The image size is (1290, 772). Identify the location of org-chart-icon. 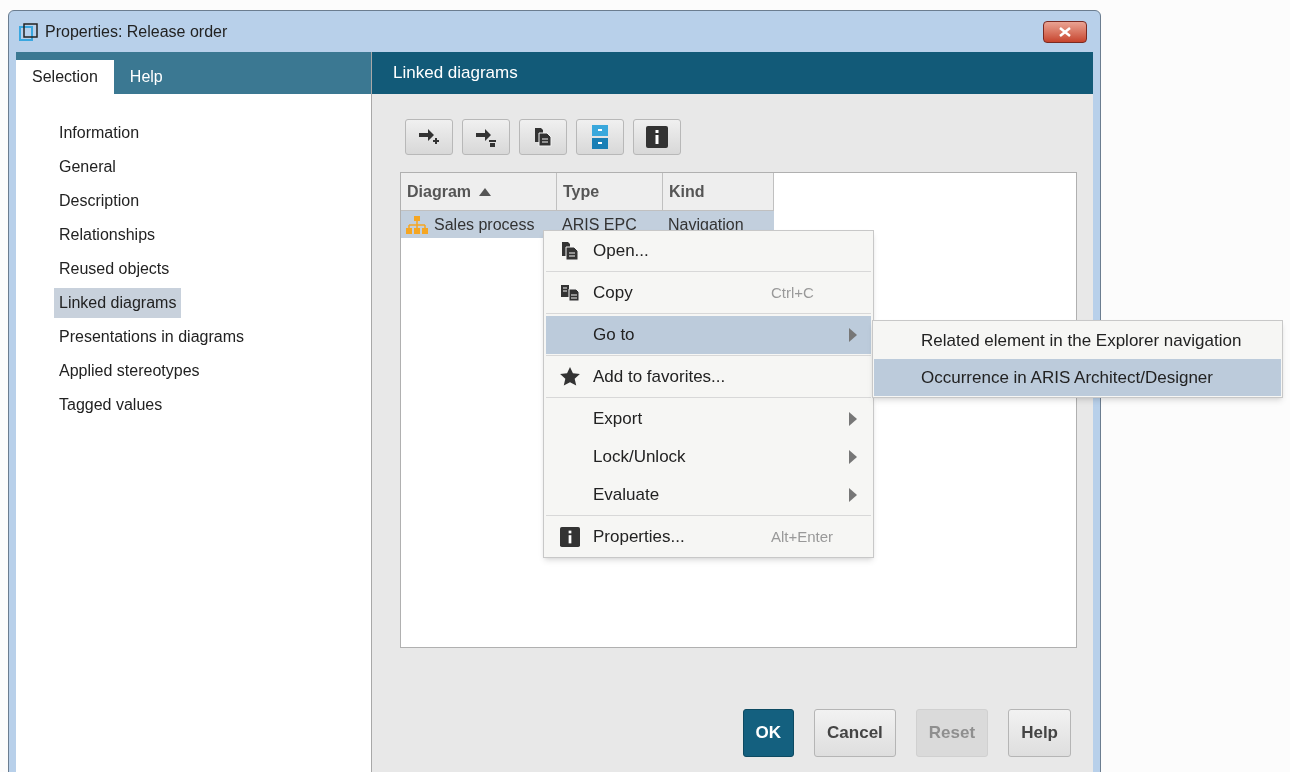
(417, 224).